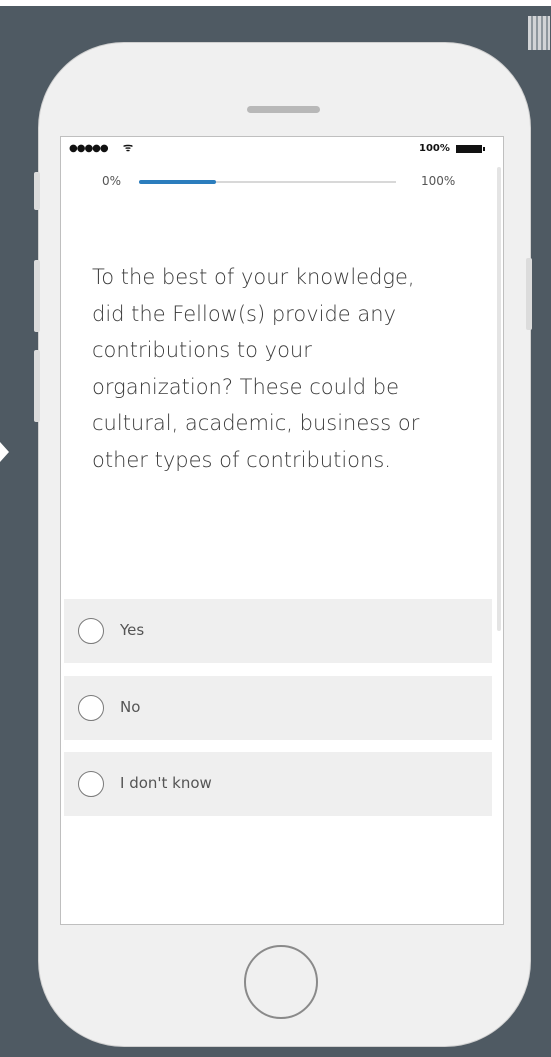 The height and width of the screenshot is (1057, 551). Describe the element at coordinates (529, 294) in the screenshot. I see `phone-side-button-power` at that location.